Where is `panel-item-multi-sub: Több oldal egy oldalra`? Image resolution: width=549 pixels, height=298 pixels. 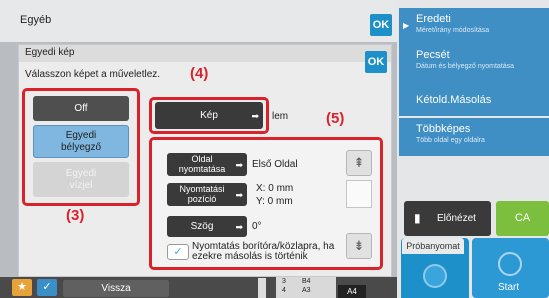
panel-item-multi-sub: Több oldal egy oldalra is located at coordinates (450, 140).